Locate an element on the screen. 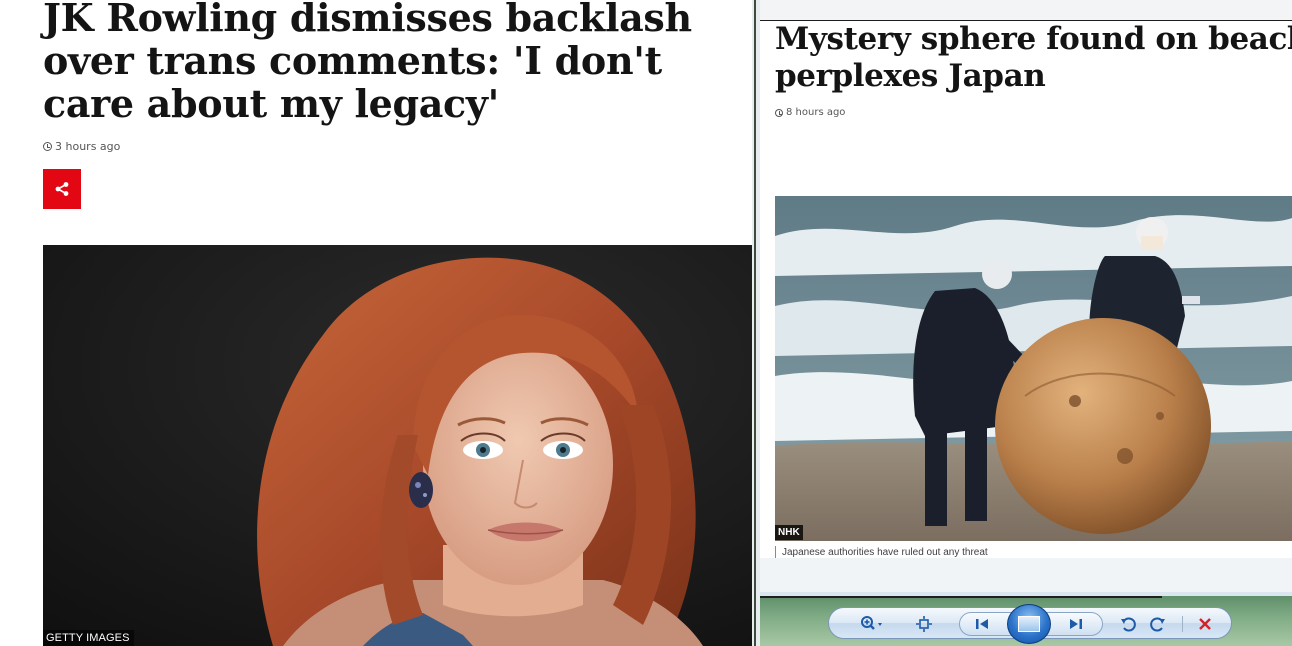 Image resolution: width=1292 pixels, height=646 pixels. rotate-counterclockwise-icon is located at coordinates (1128, 624).